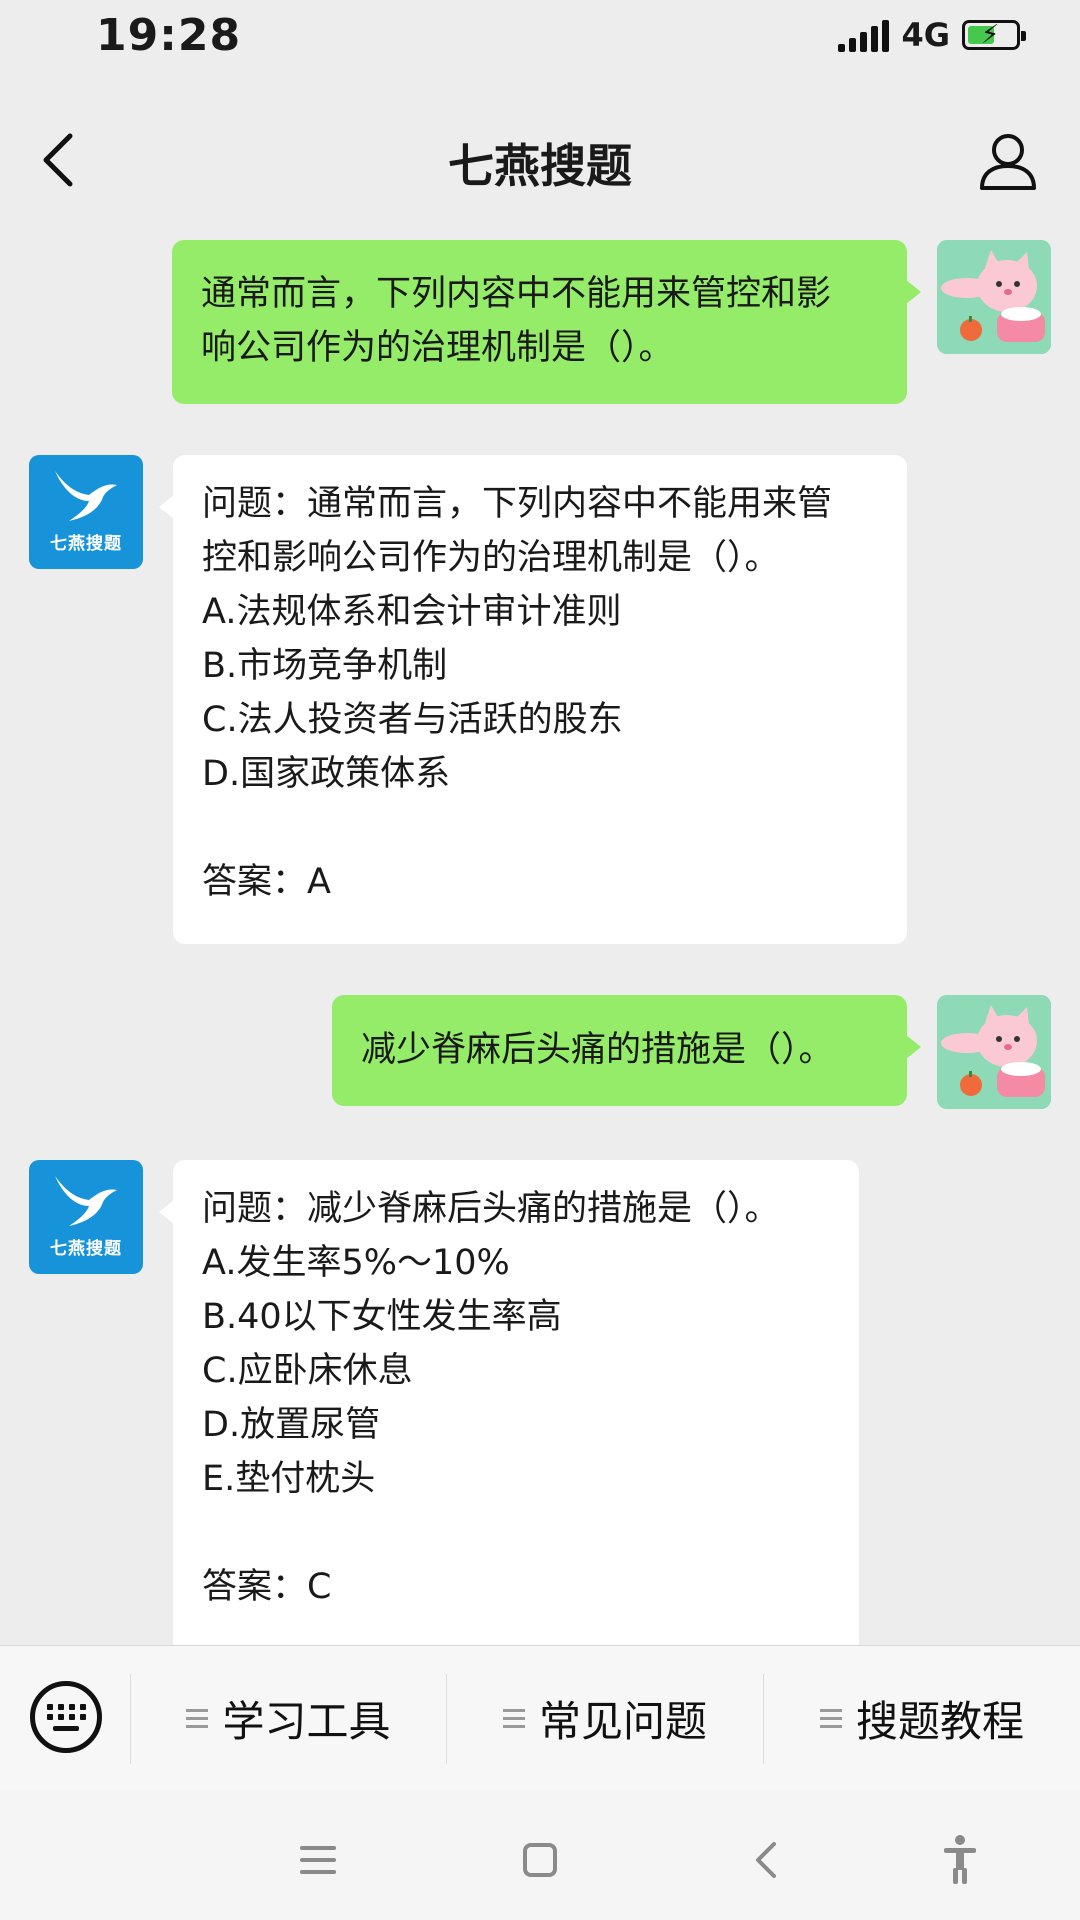 The width and height of the screenshot is (1080, 1920). I want to click on message-line: 控和影响公司作为的治理机制是（）。, so click(491, 558).